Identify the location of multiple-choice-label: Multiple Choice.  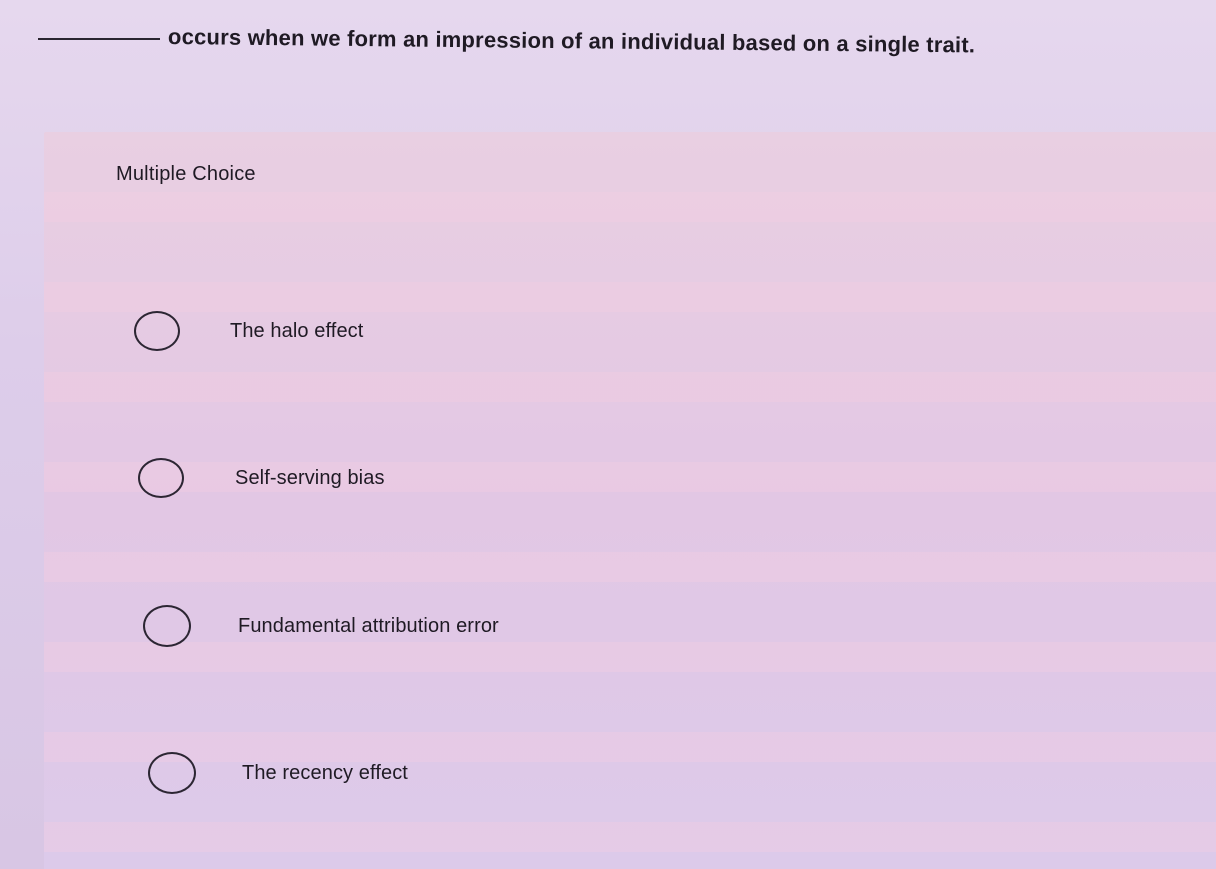
(186, 174).